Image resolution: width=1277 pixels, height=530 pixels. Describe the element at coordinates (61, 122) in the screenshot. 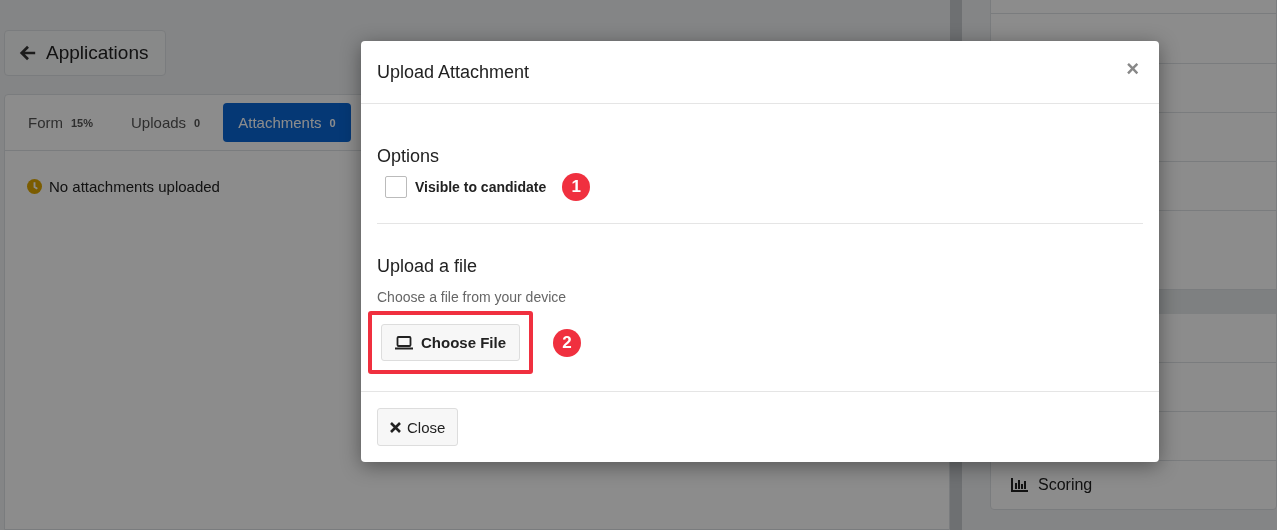

I see `tab: Form 15%` at that location.